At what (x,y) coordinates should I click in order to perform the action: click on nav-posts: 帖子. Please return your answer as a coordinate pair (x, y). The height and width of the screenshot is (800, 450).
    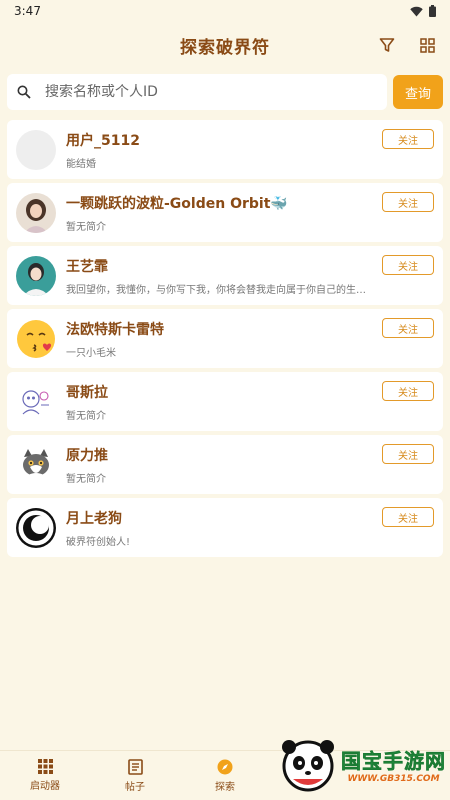
    Looking at the image, I should click on (135, 775).